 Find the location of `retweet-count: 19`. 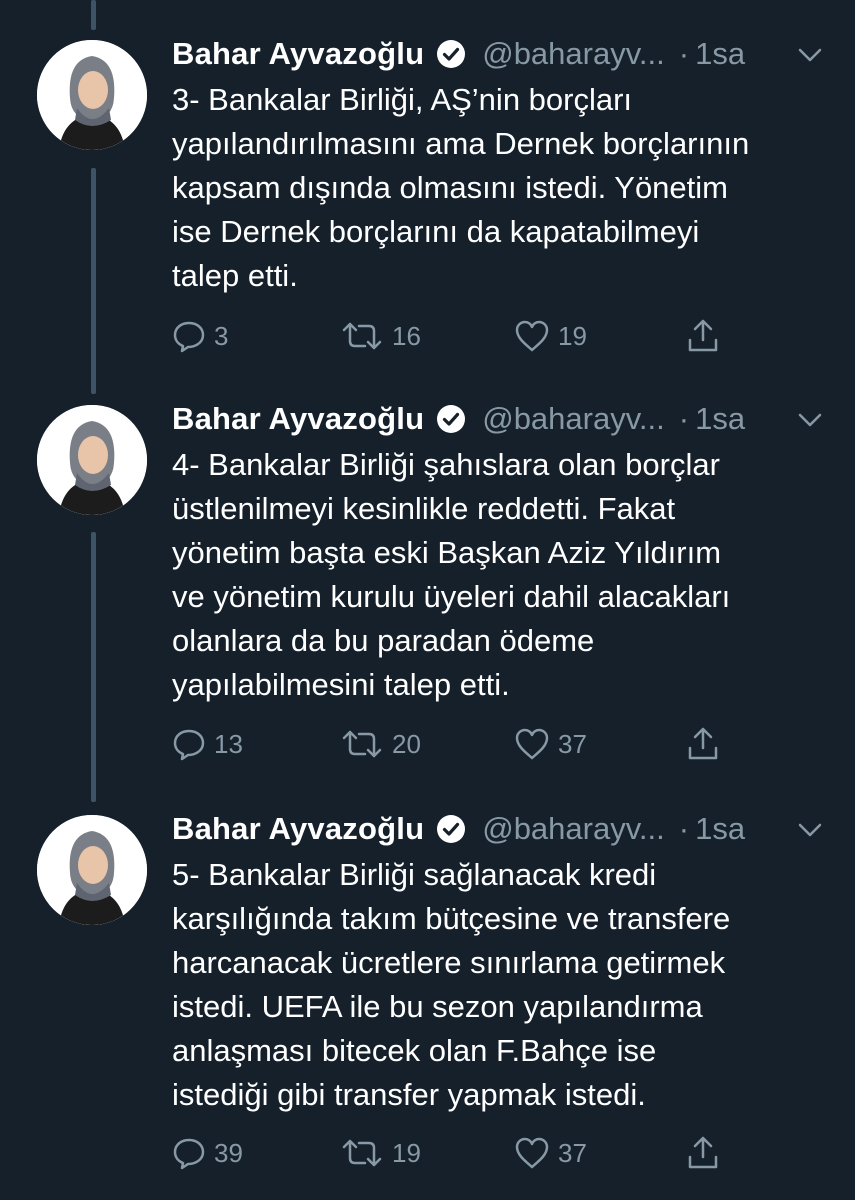

retweet-count: 19 is located at coordinates (406, 1152).